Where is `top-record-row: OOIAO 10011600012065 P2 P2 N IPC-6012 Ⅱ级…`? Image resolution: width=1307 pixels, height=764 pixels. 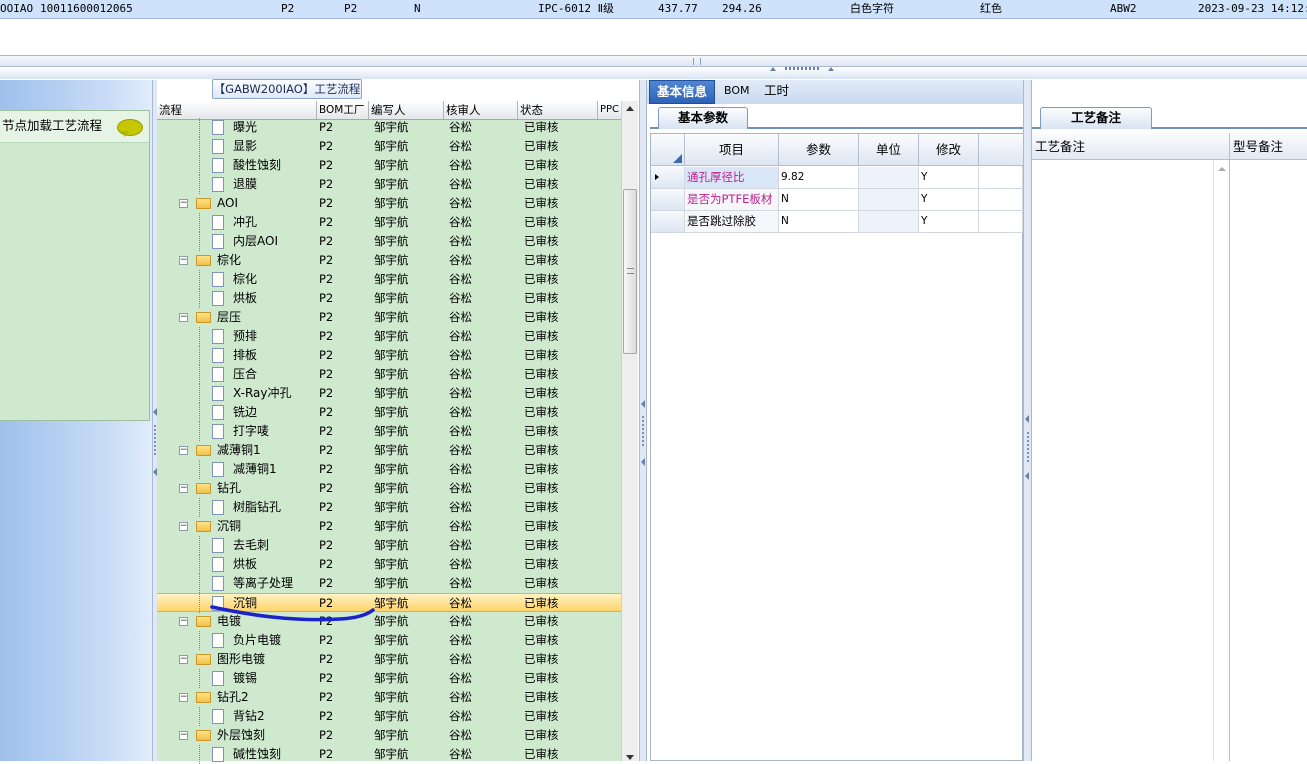
top-record-row: OOIAO 10011600012065 P2 P2 N IPC-6012 Ⅱ级… is located at coordinates (653, 9).